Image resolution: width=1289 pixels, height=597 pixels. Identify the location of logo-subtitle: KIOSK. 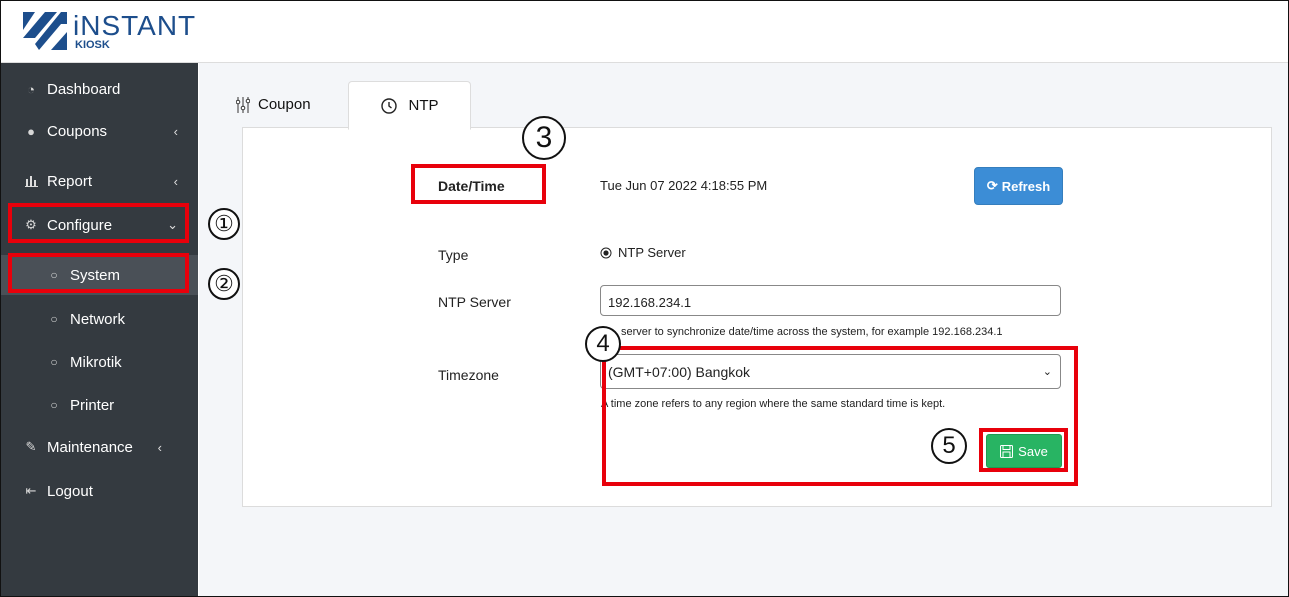
(92, 44).